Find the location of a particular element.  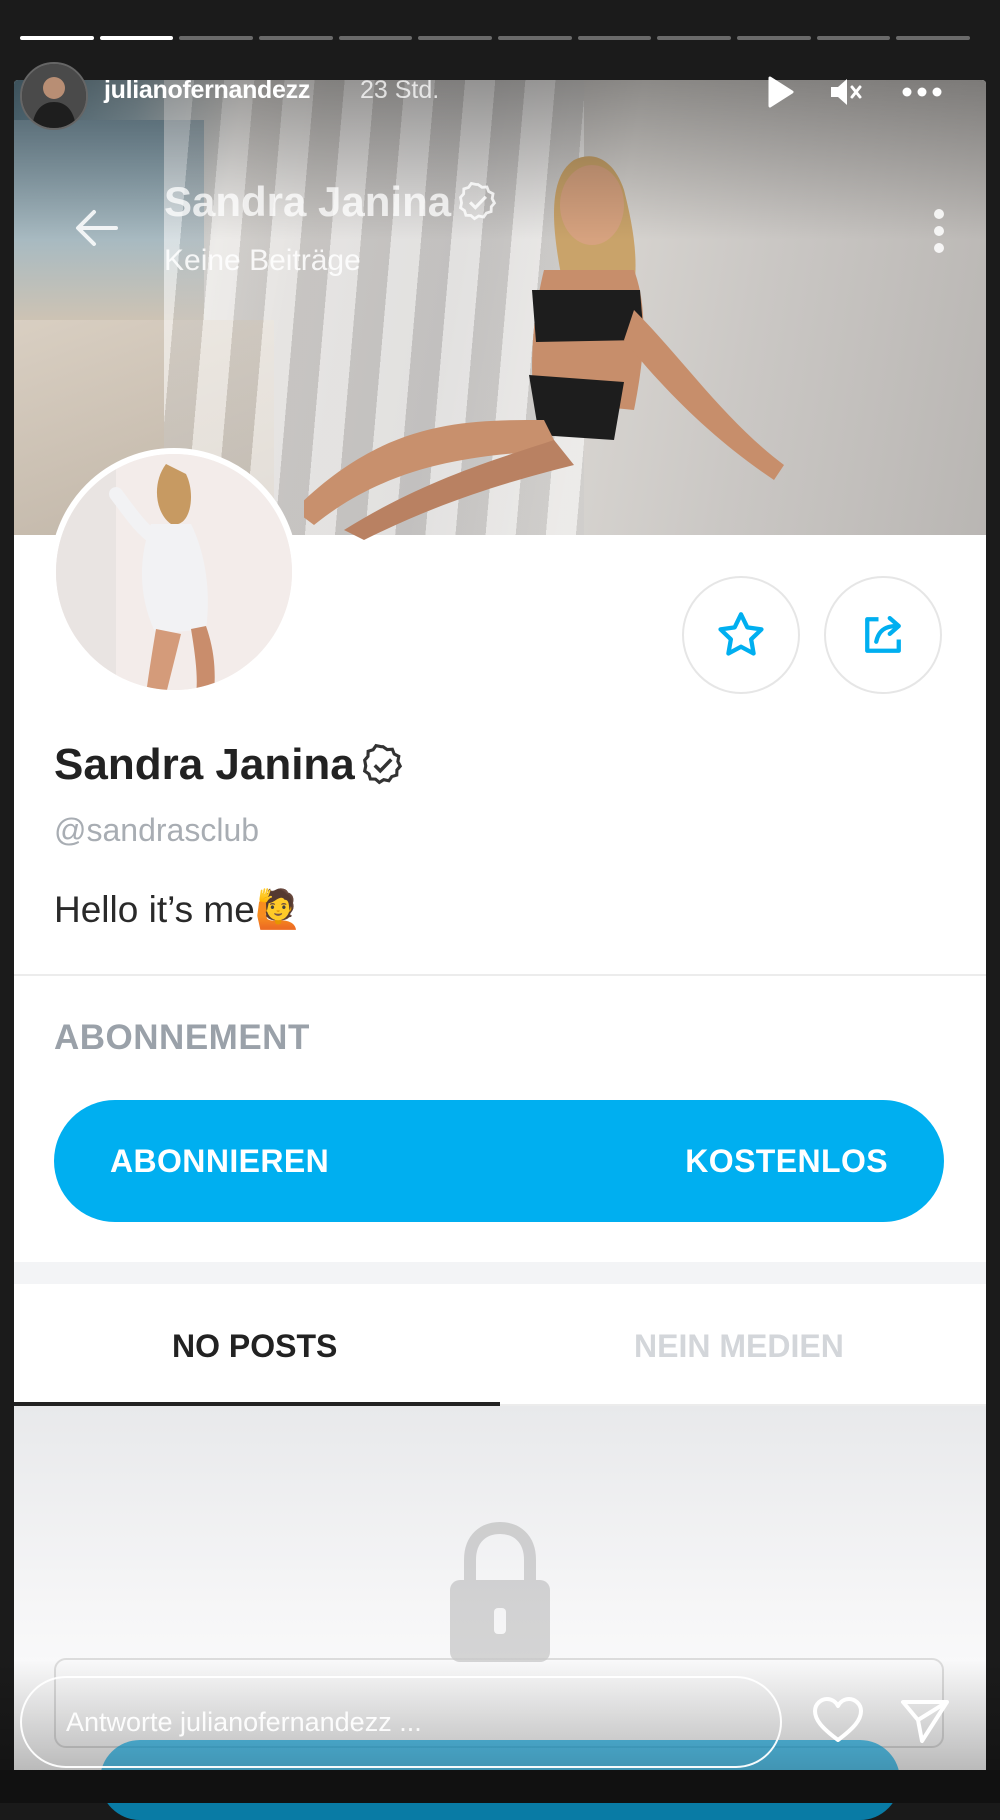

profile-avatar-photo is located at coordinates (174, 572).